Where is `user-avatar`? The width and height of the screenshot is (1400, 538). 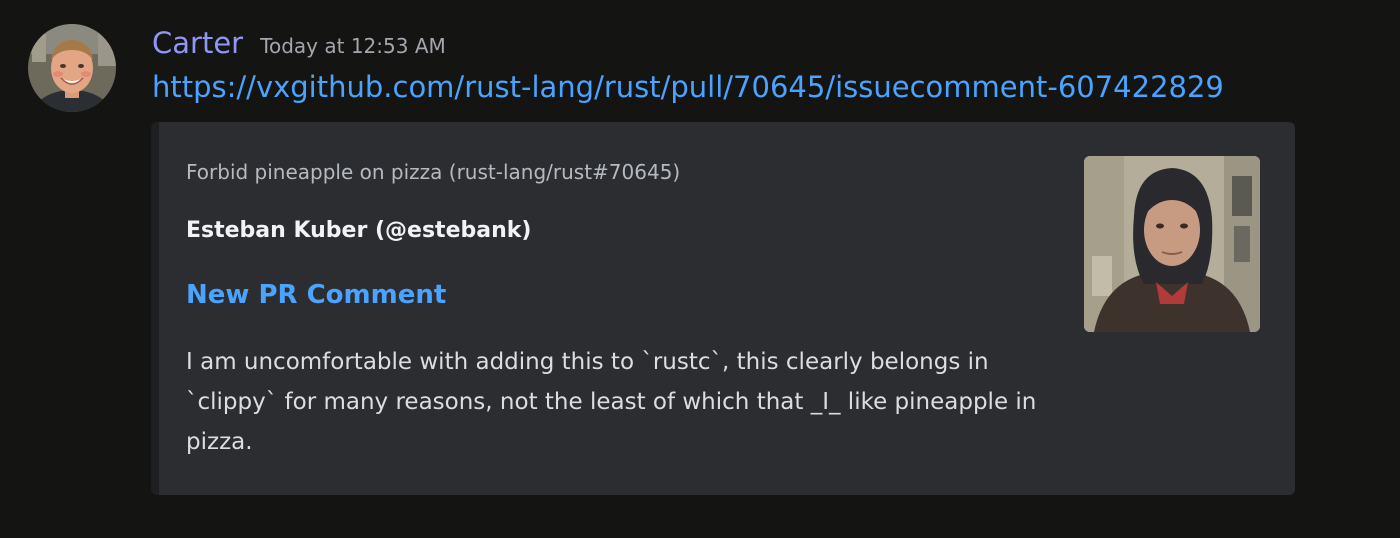
user-avatar is located at coordinates (72, 68).